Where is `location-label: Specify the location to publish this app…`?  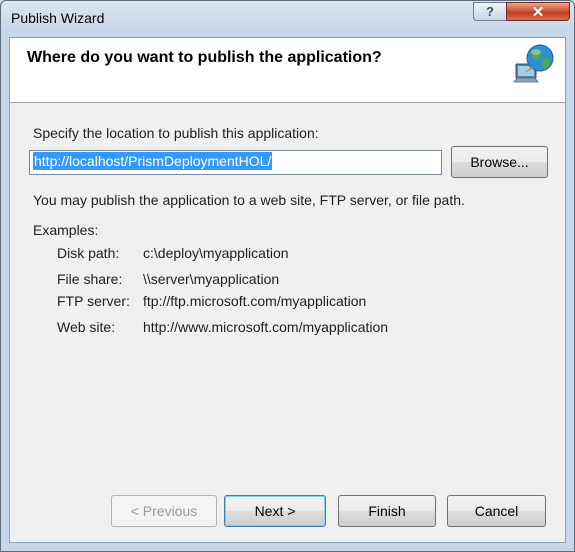 location-label: Specify the location to publish this app… is located at coordinates (176, 133).